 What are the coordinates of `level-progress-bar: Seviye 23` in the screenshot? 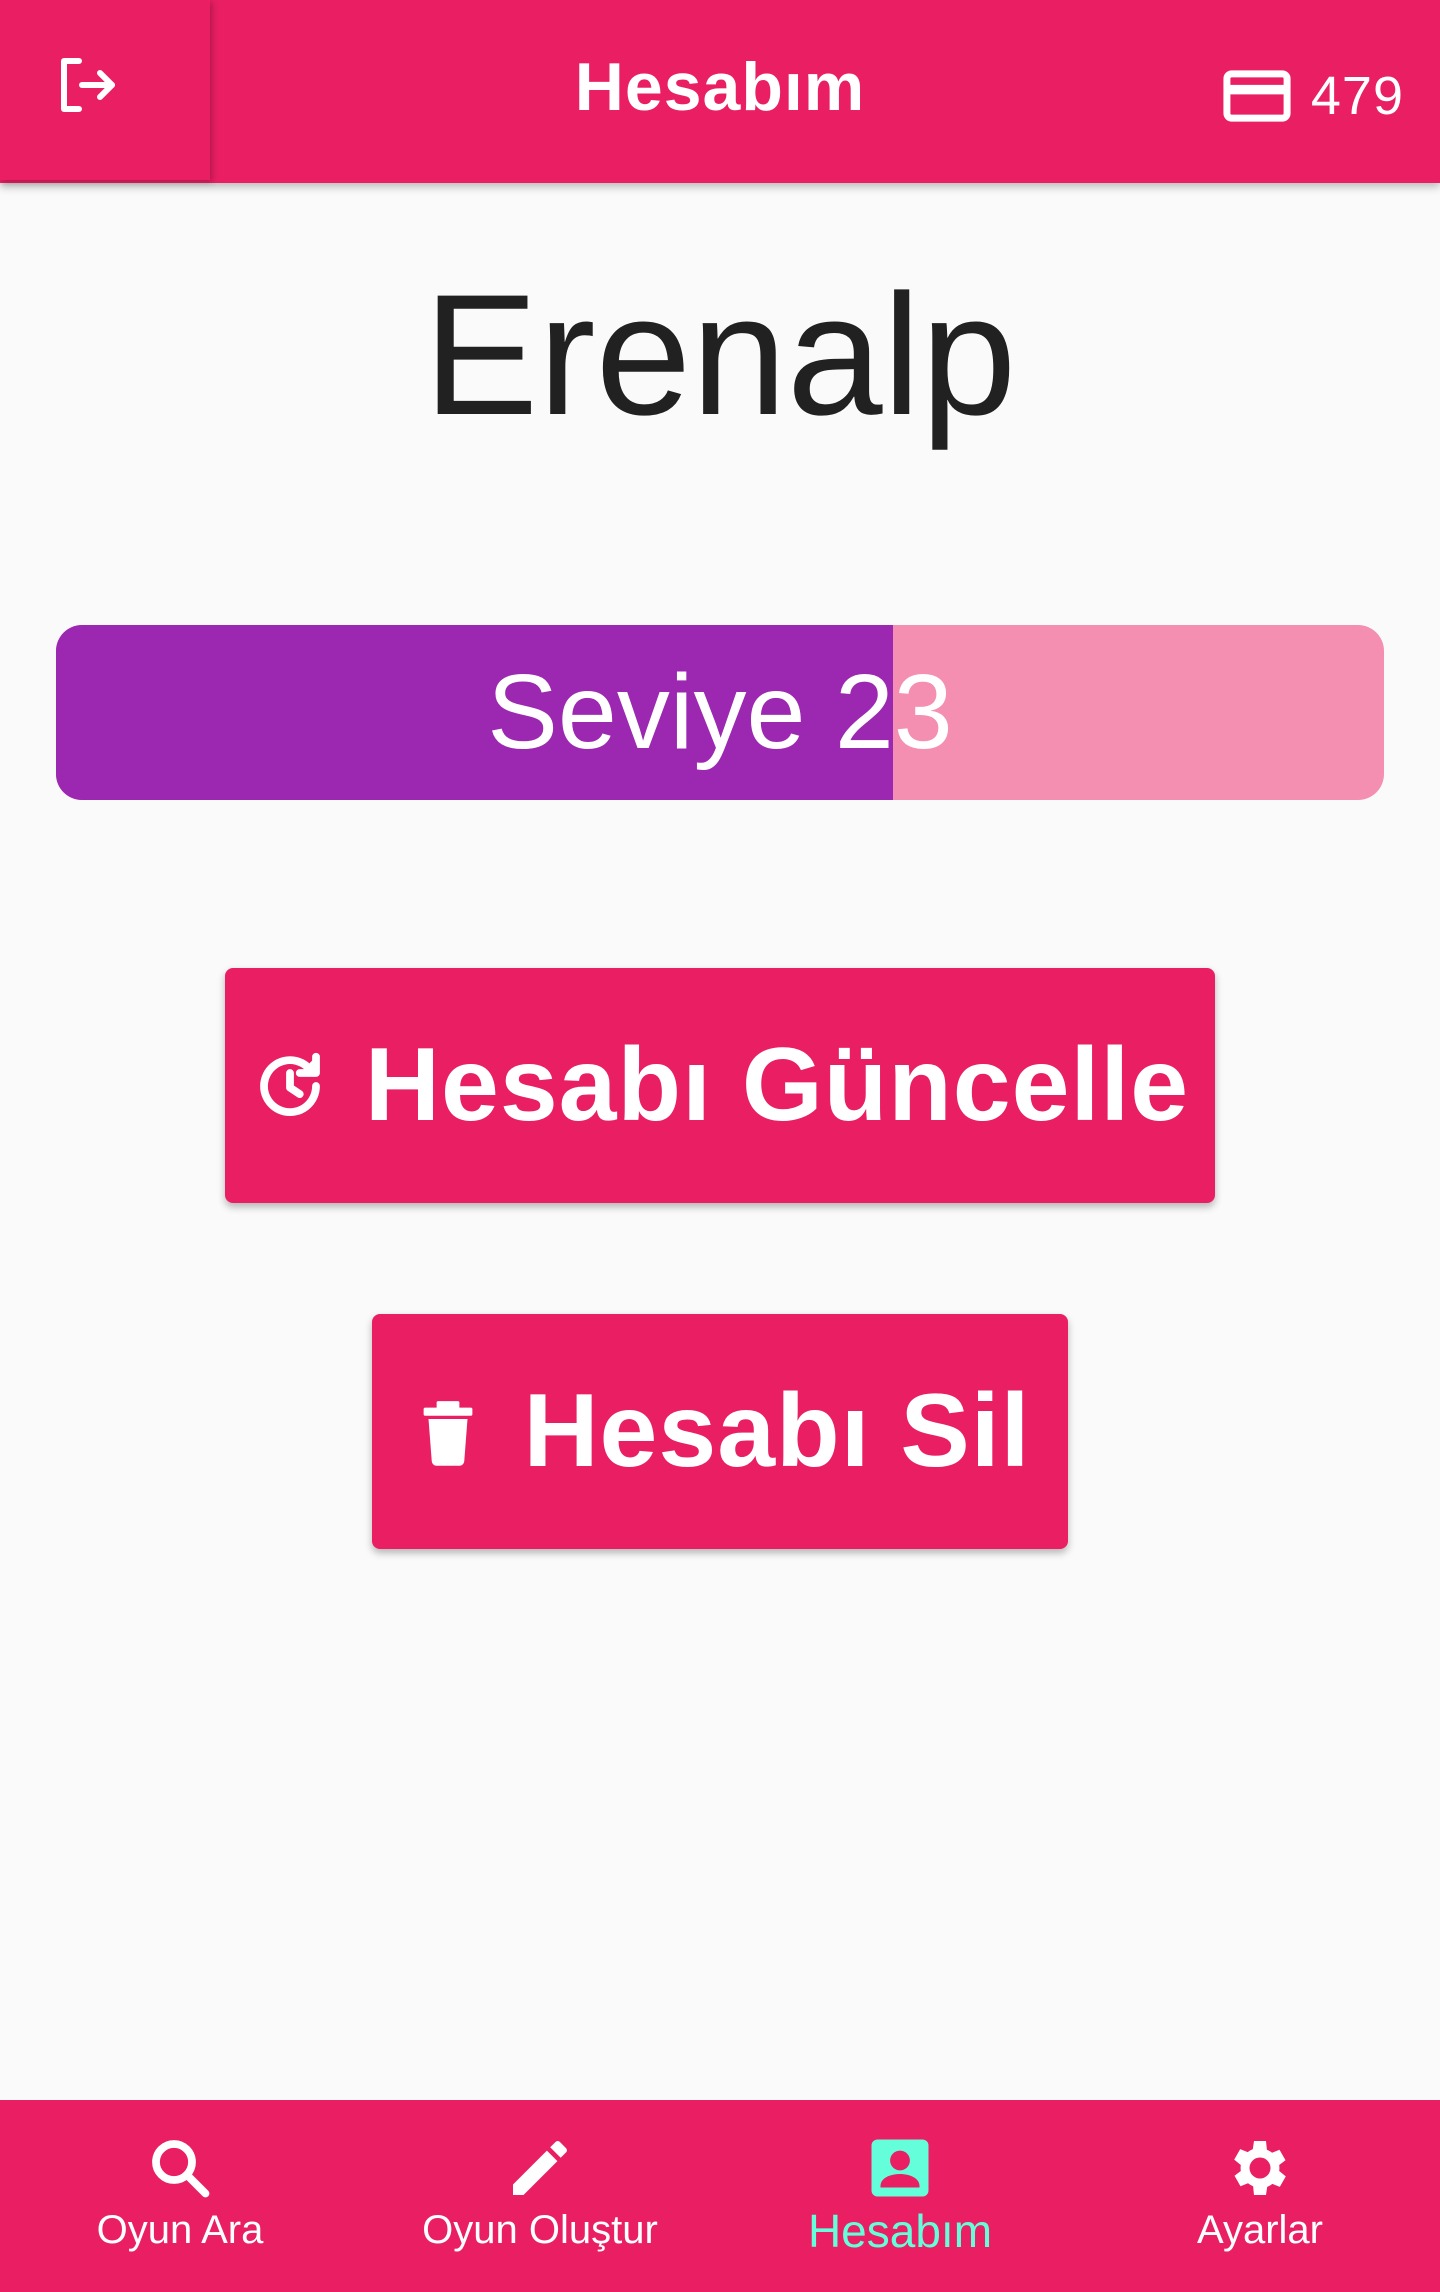 It's located at (720, 712).